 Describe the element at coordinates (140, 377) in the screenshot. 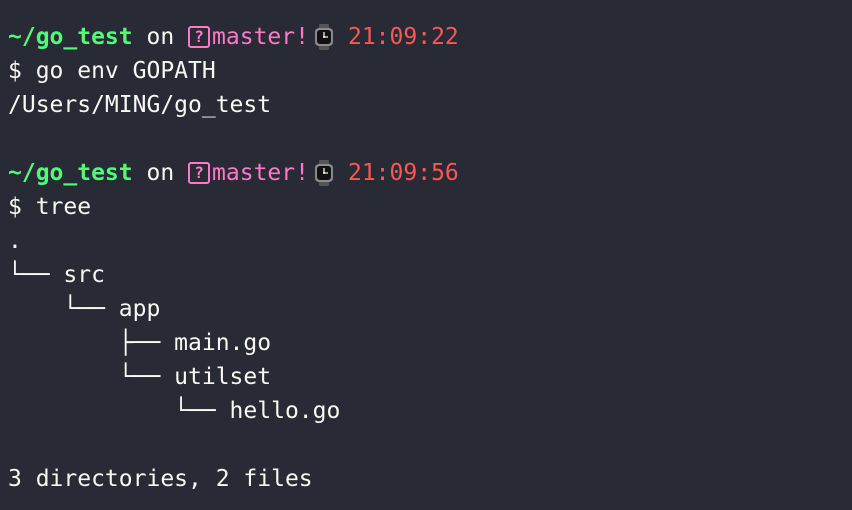

I see `tree-entry-text: └── utilset` at that location.